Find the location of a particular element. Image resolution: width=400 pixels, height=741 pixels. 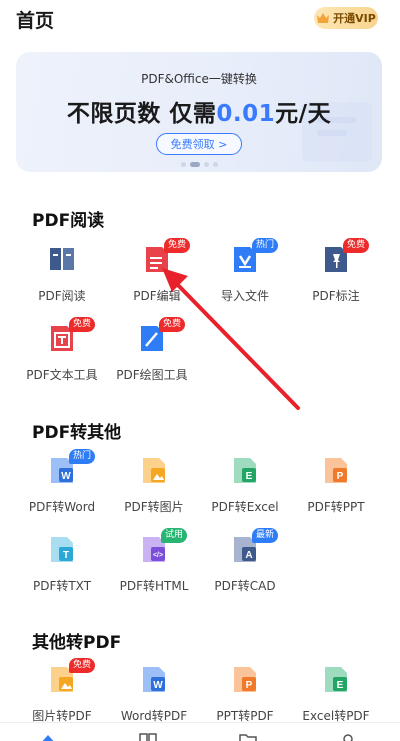

tool-pdf-to-excel: E PDF转Excel is located at coordinates (245, 490).